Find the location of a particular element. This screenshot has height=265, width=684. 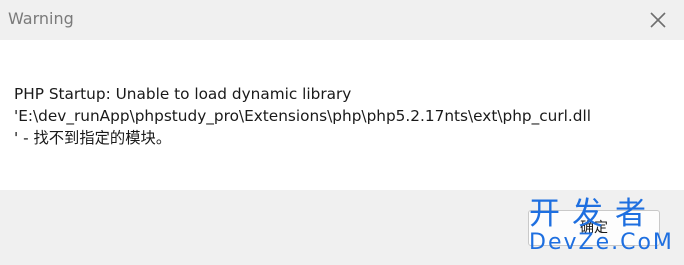

ok-button: 确定 is located at coordinates (594, 228).